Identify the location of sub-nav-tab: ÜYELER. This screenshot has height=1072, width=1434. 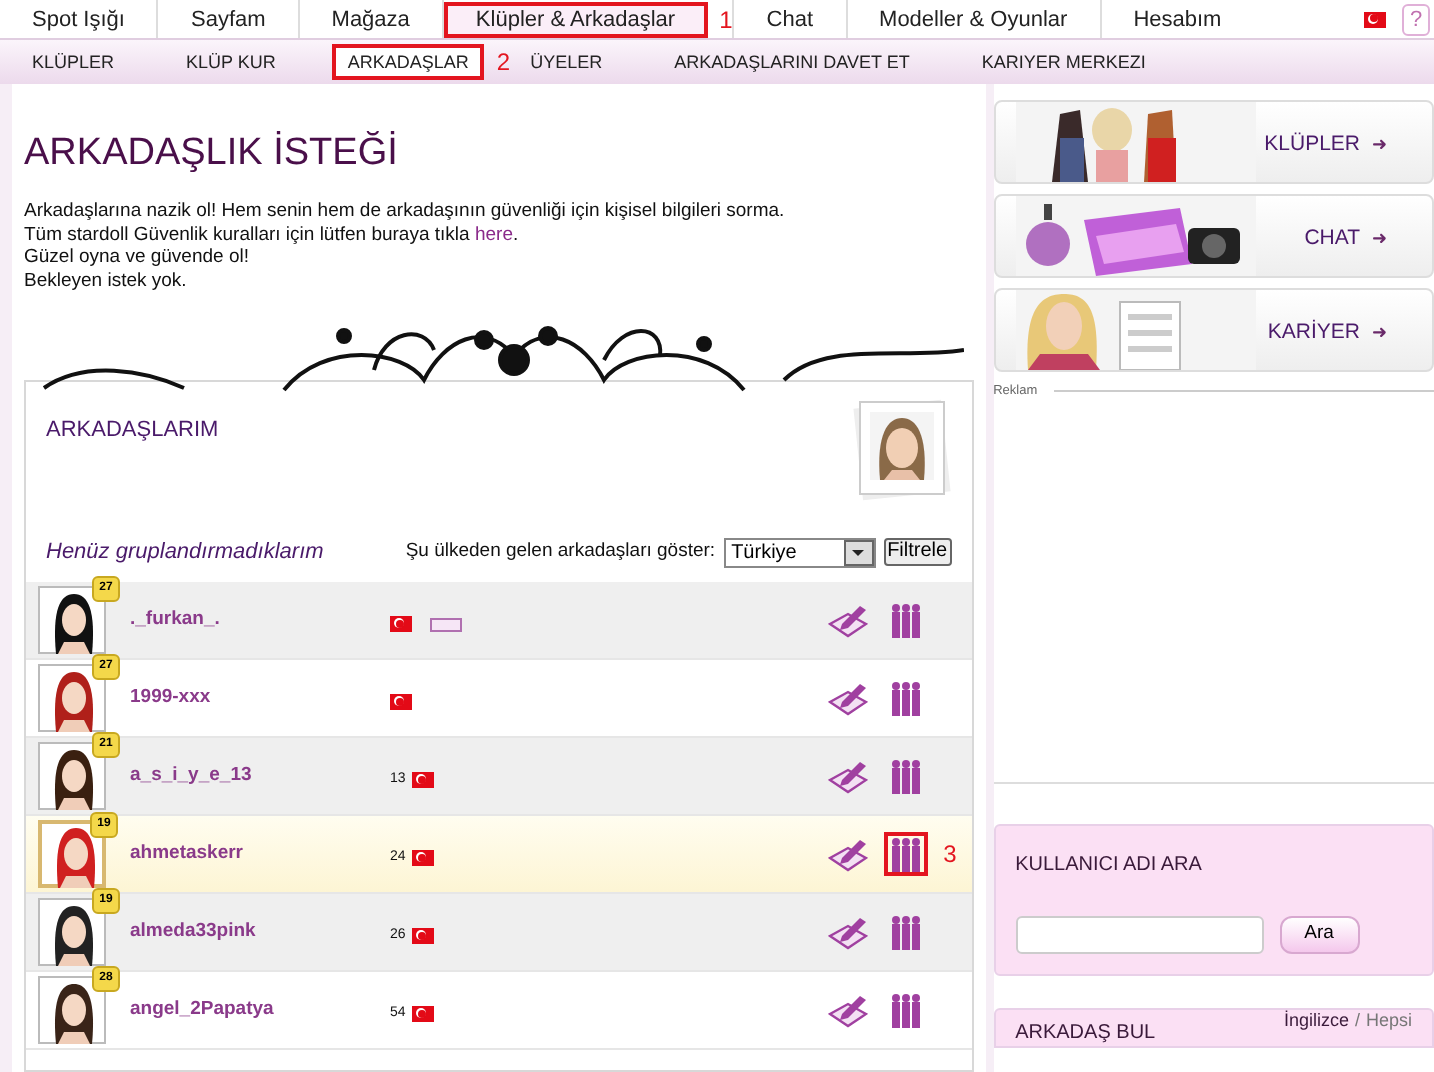
(566, 62).